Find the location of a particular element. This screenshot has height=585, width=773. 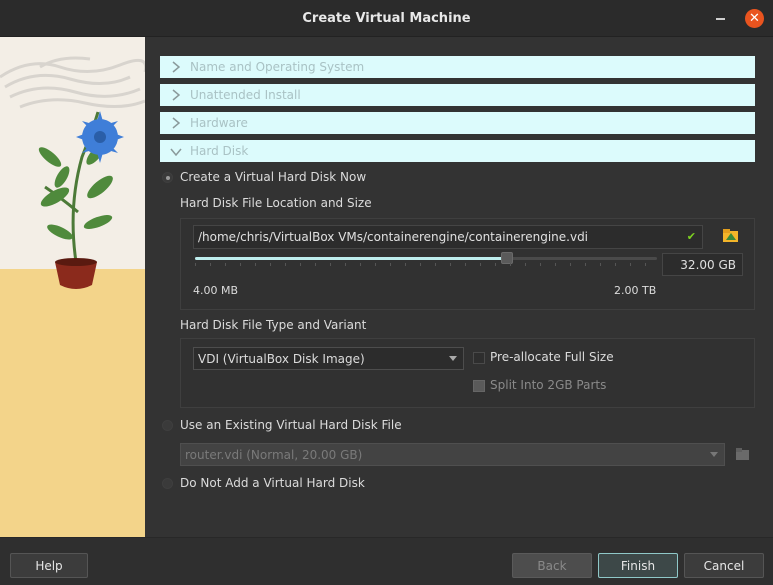

section-unattended-install: Unattended Install is located at coordinates (457, 95).